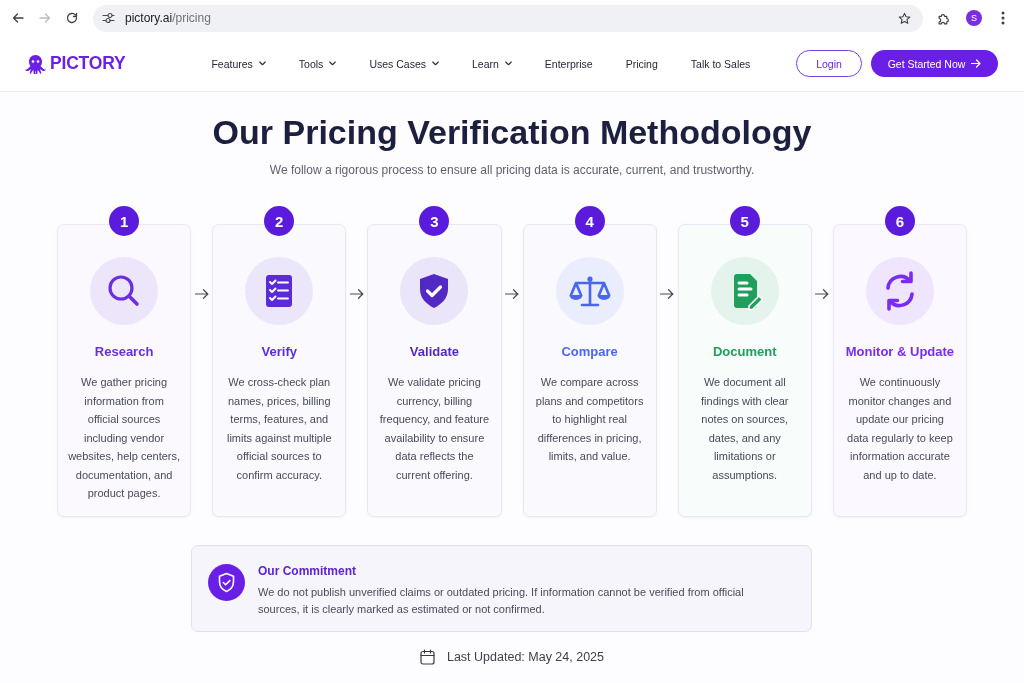  What do you see at coordinates (434, 429) in the screenshot?
I see `step-description: We validate pricing currency, billing frequency, and feature availability to ensure data reflects the current offering.` at bounding box center [434, 429].